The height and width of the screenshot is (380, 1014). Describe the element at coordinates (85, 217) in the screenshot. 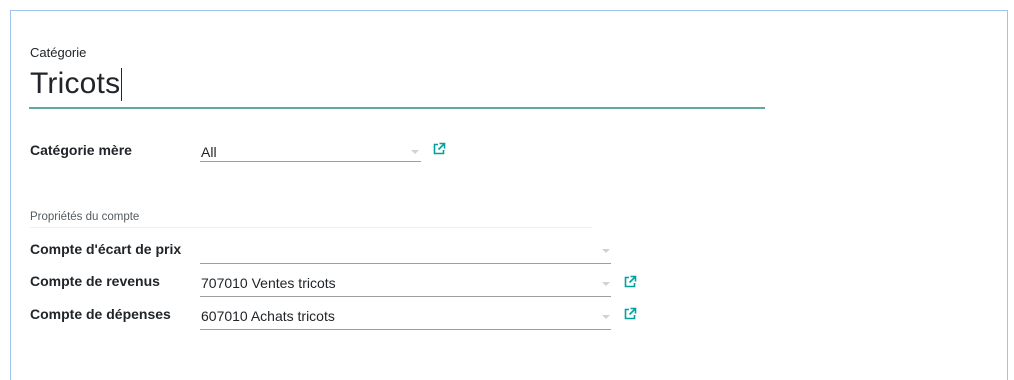

I see `section-title: Propriétés du compte` at that location.